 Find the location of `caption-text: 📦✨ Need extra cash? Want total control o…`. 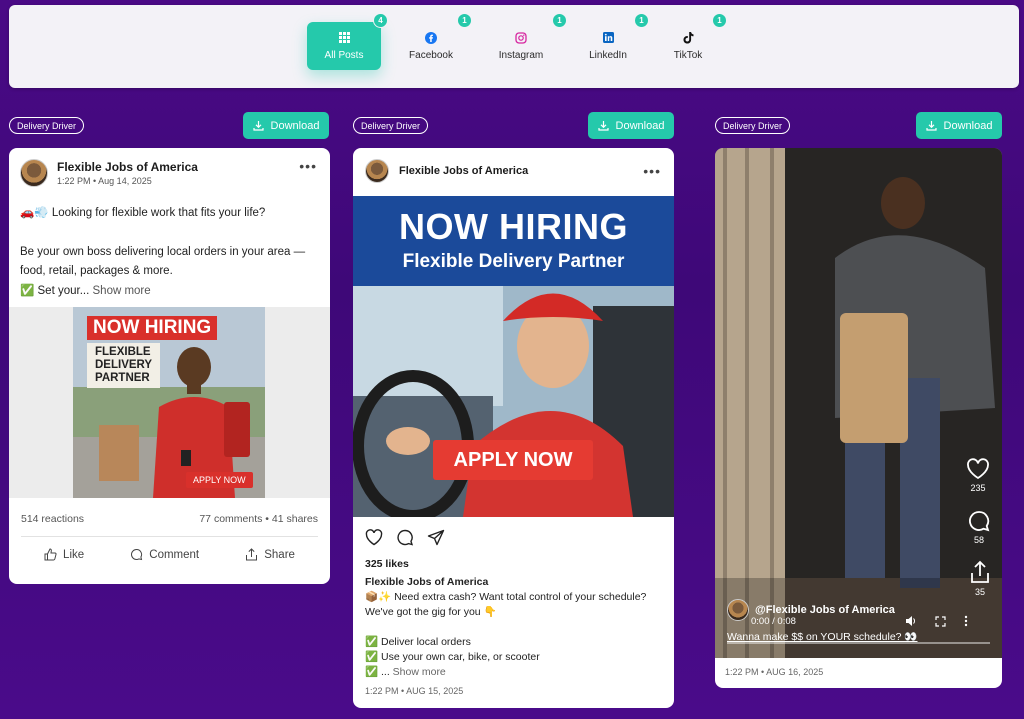

caption-text: 📦✨ Need extra cash? Want total control o… is located at coordinates (506, 604).